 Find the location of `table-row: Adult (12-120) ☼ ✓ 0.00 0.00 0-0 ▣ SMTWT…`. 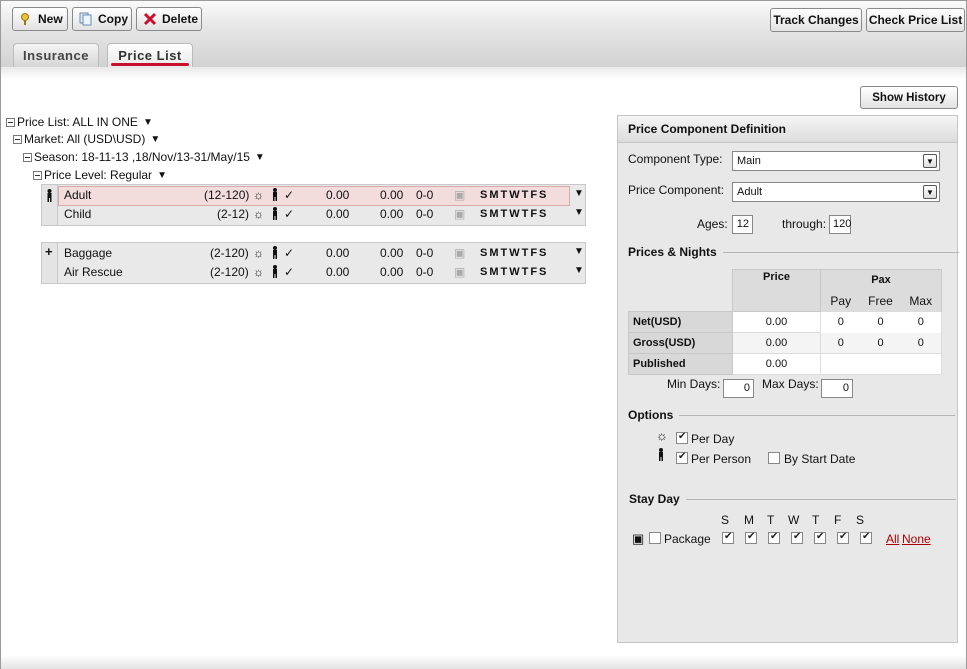

table-row: Adult (12-120) ☼ ✓ 0.00 0.00 0-0 ▣ SMTWT… is located at coordinates (313, 196).